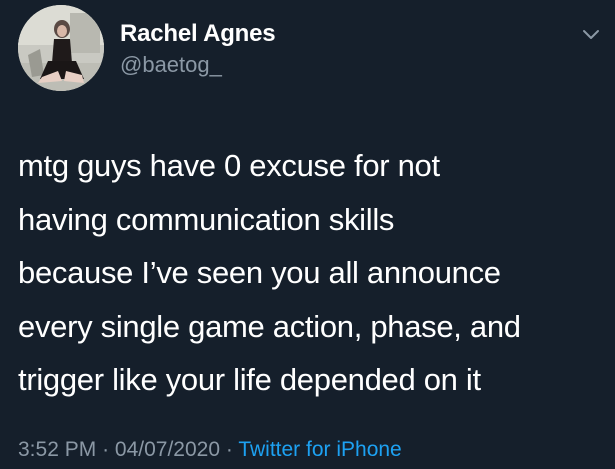 This screenshot has height=469, width=615. I want to click on author-info: Rachel Agnes @baetog_, so click(198, 49).